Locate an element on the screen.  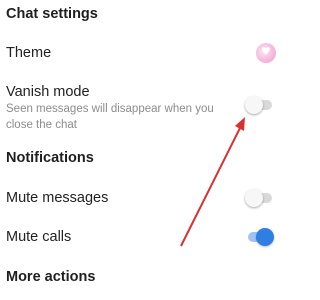
arrow-shaft is located at coordinates (211, 185).